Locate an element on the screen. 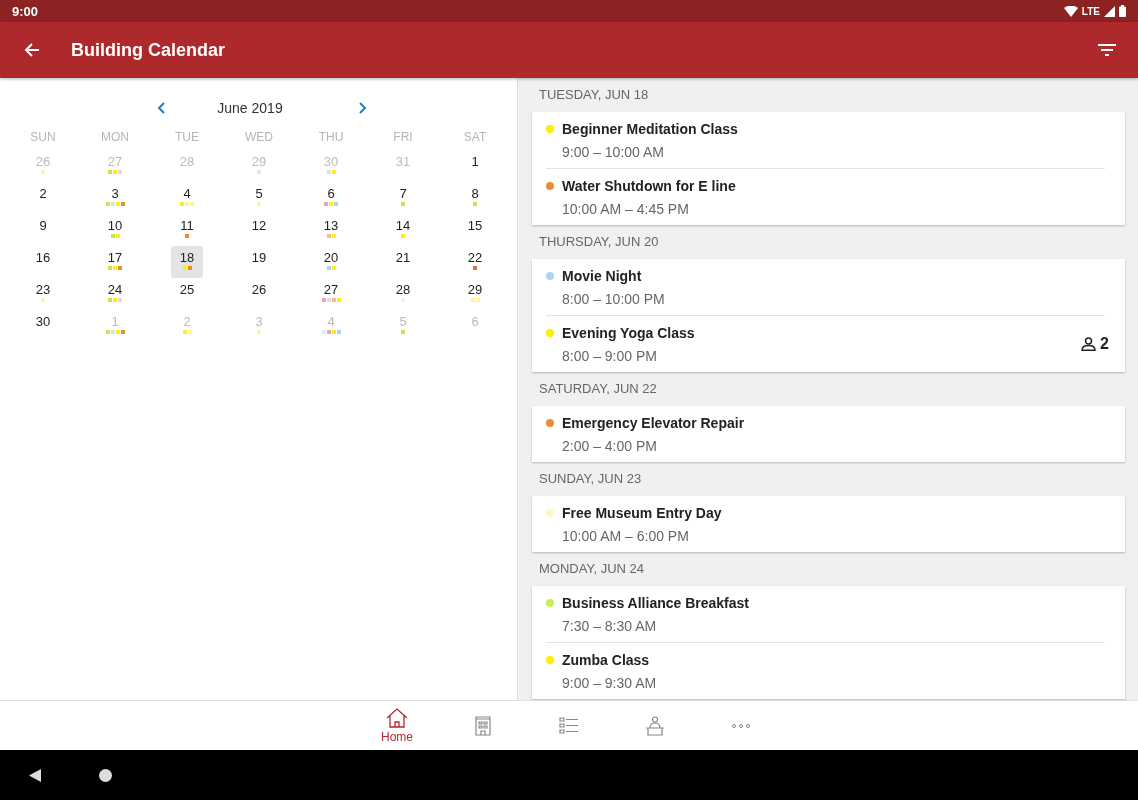 The image size is (1138, 800). weekday-label: MON is located at coordinates (115, 137).